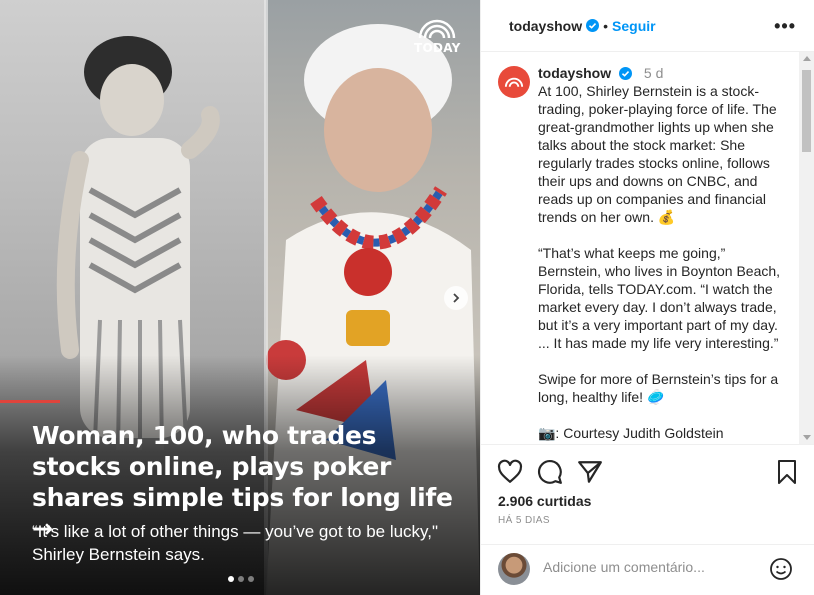 The image size is (814, 595). I want to click on scroll-up-icon, so click(807, 58).